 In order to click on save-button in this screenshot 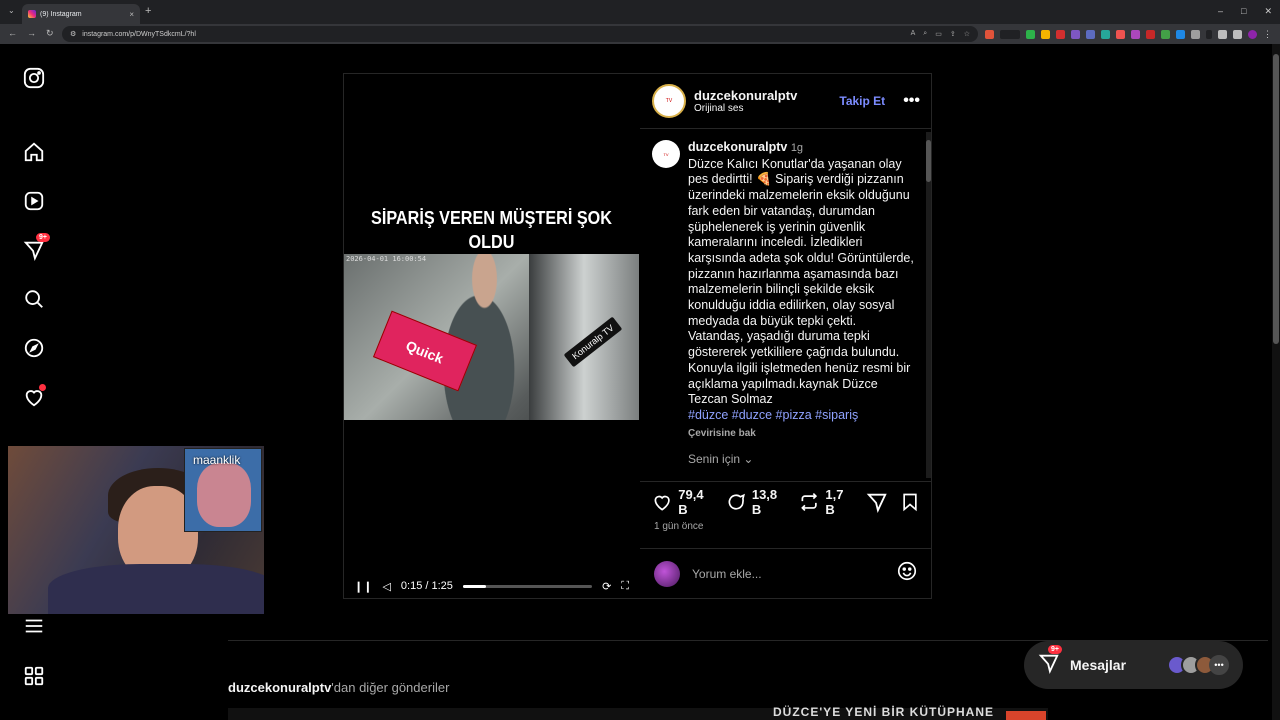, I will do `click(910, 502)`.